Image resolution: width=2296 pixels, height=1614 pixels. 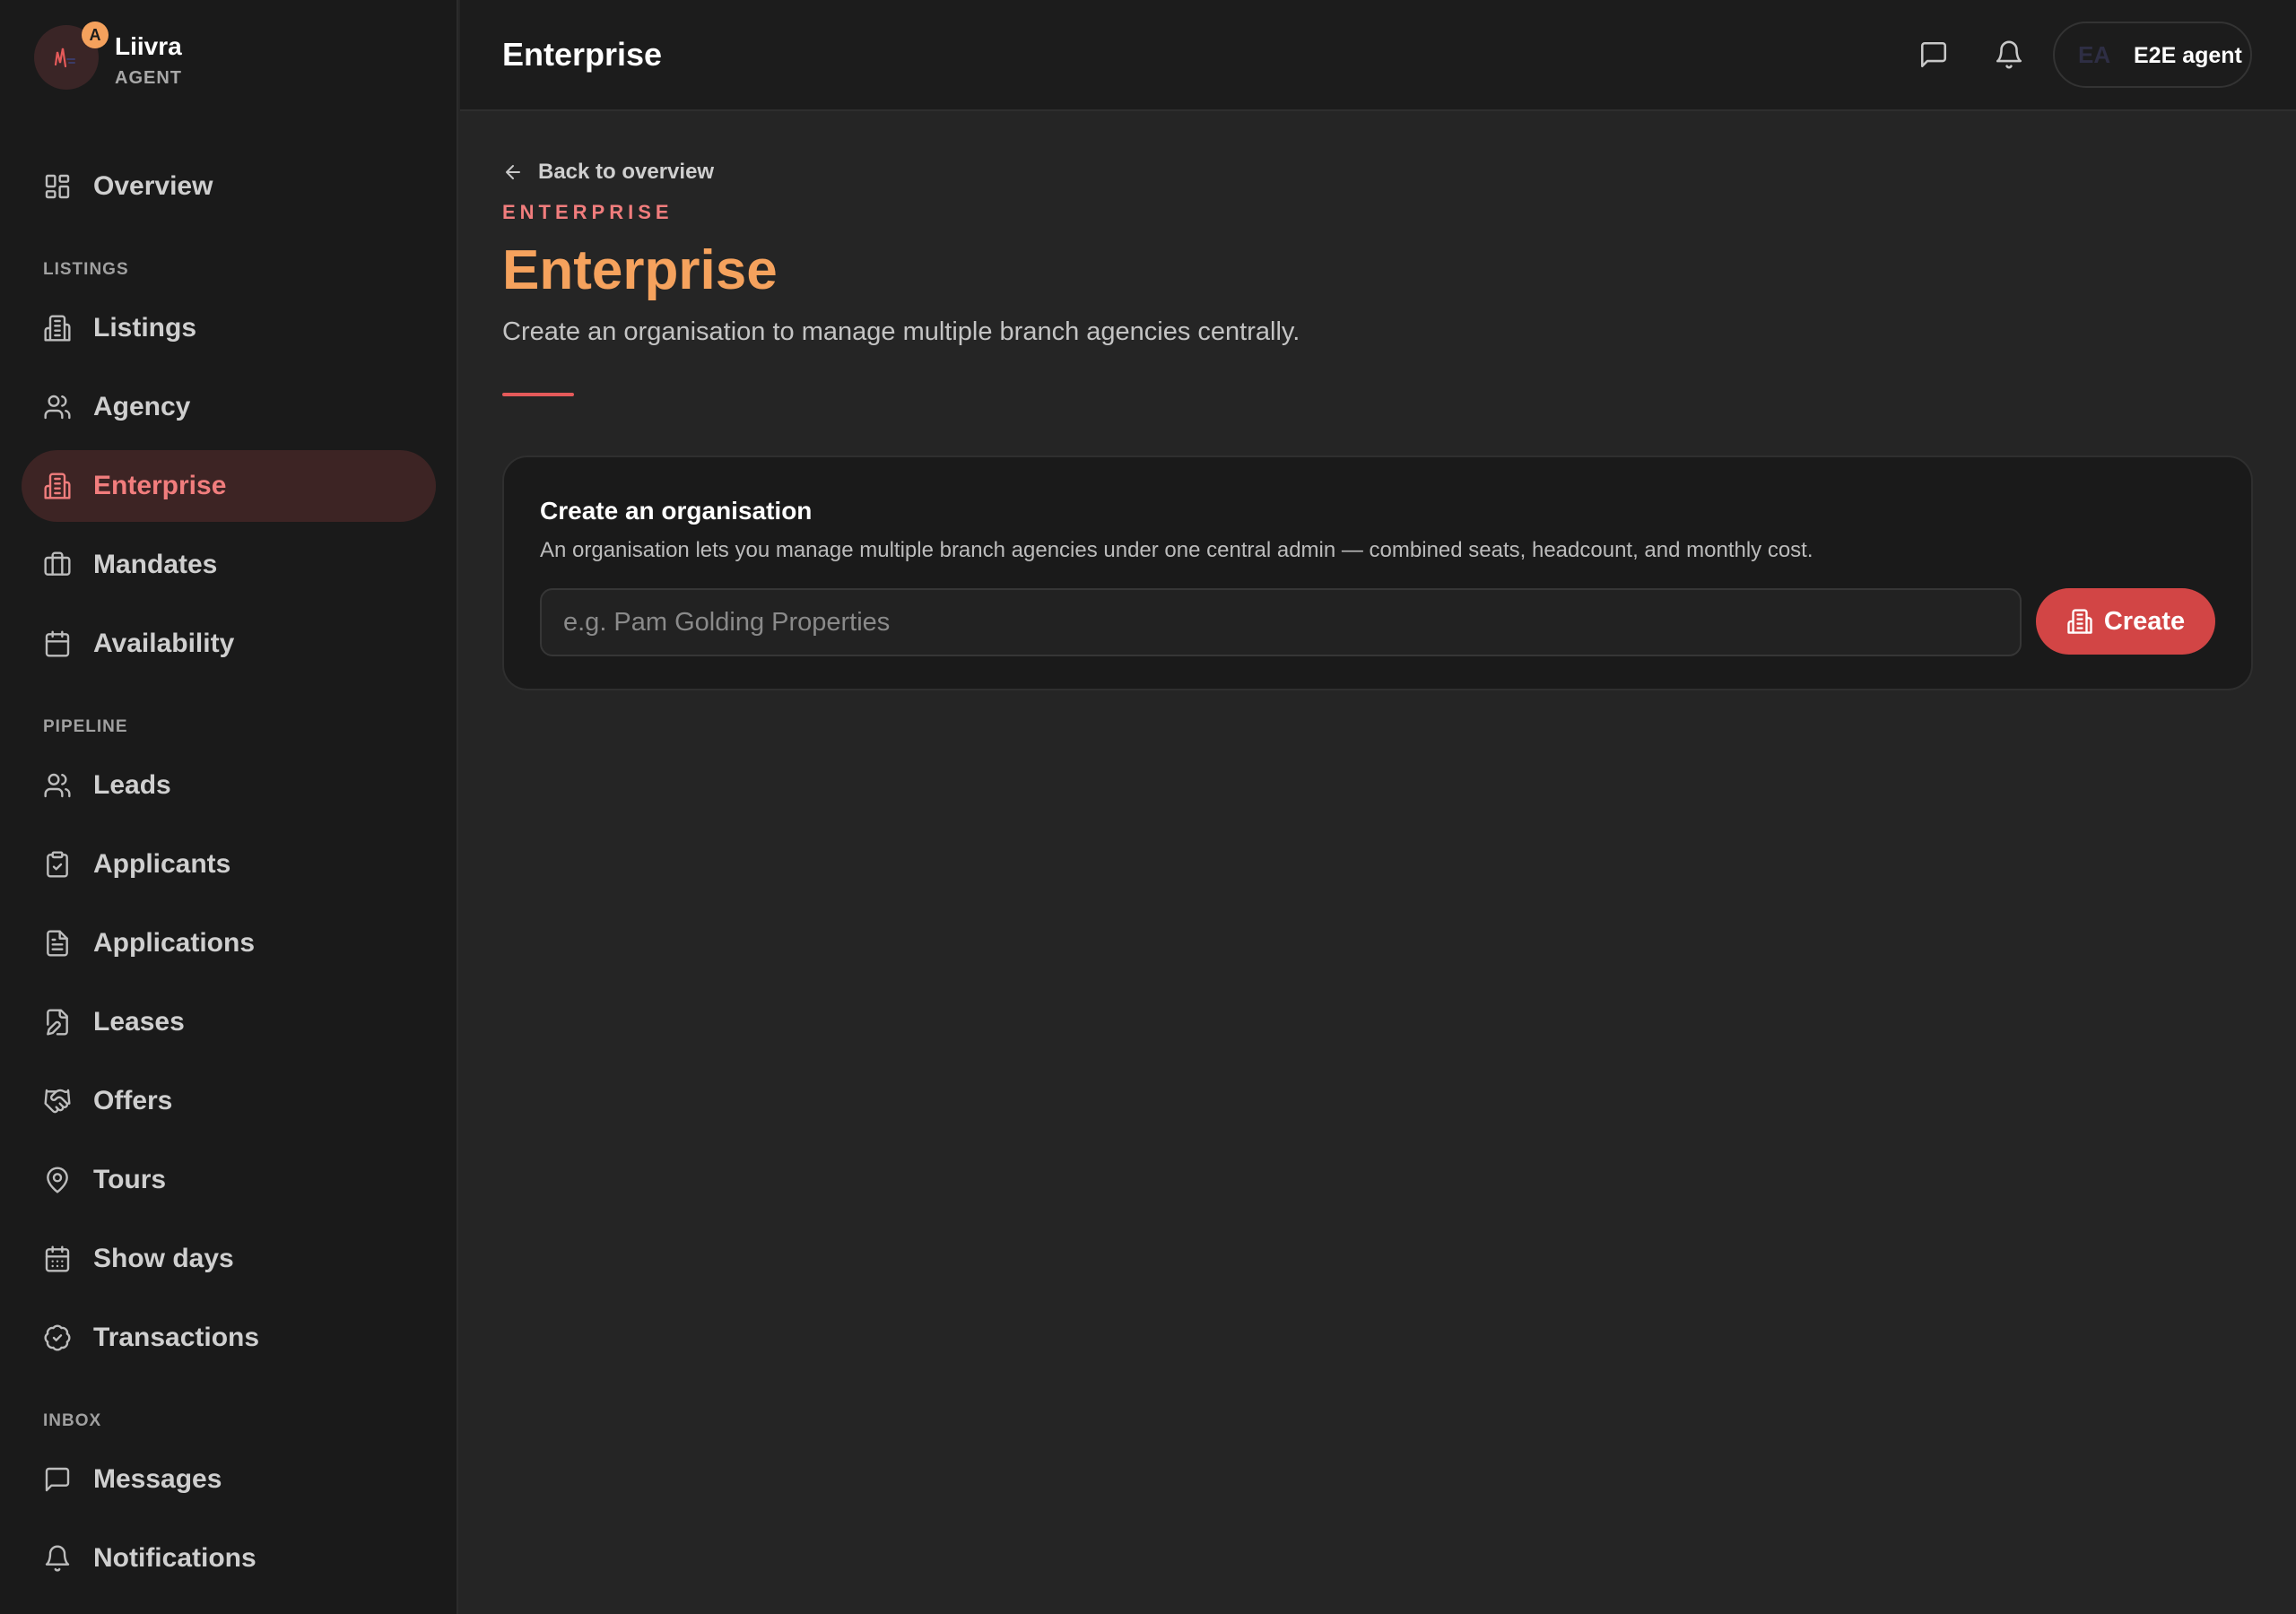 What do you see at coordinates (2188, 55) in the screenshot?
I see `user-name: E2E agent` at bounding box center [2188, 55].